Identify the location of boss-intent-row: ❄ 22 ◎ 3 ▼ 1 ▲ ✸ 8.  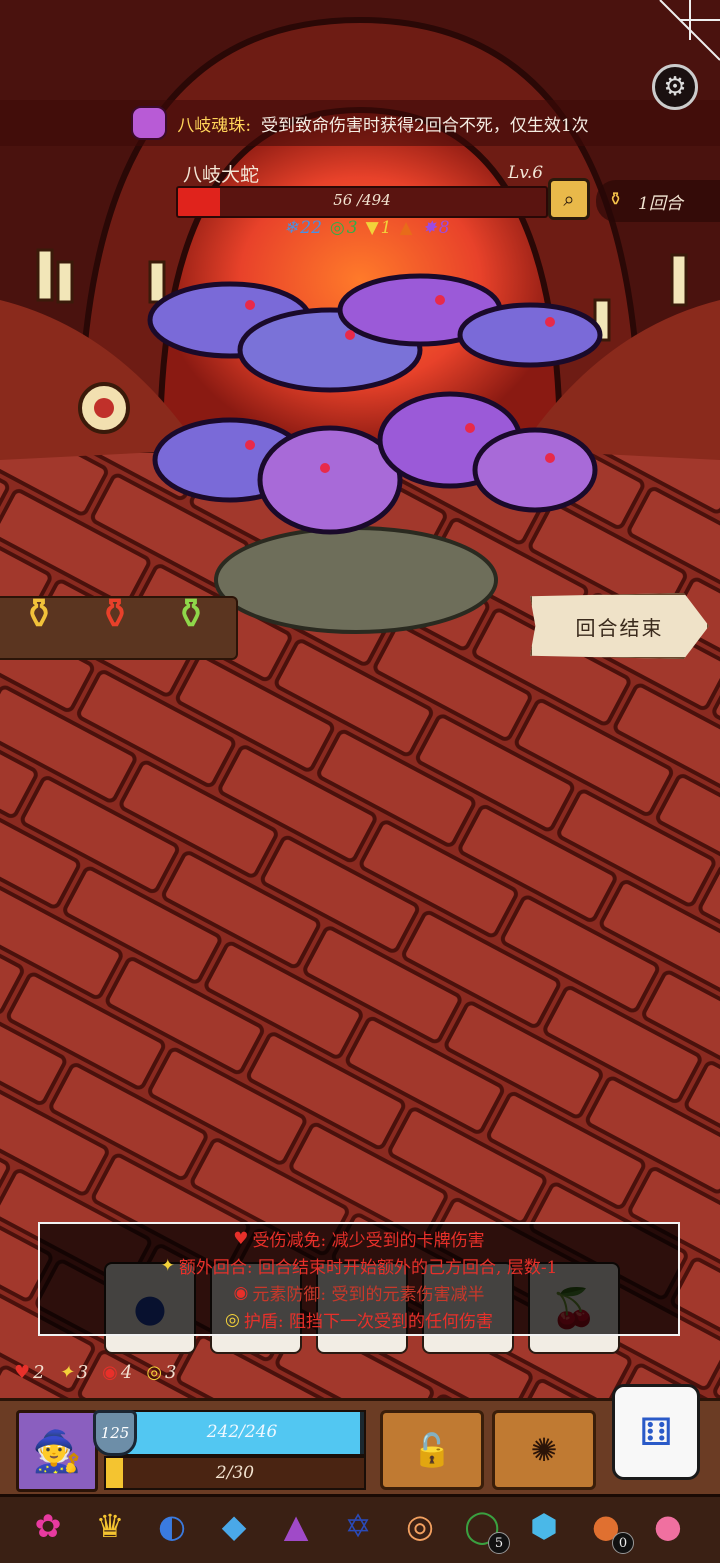
(367, 228).